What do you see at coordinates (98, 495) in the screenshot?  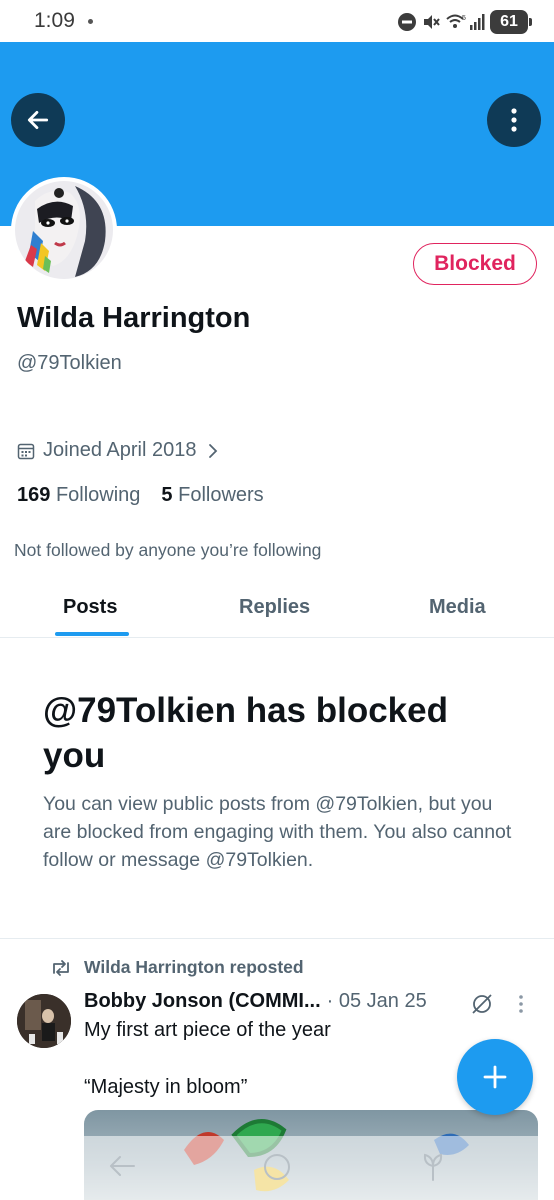 I see `following-label: Following` at bounding box center [98, 495].